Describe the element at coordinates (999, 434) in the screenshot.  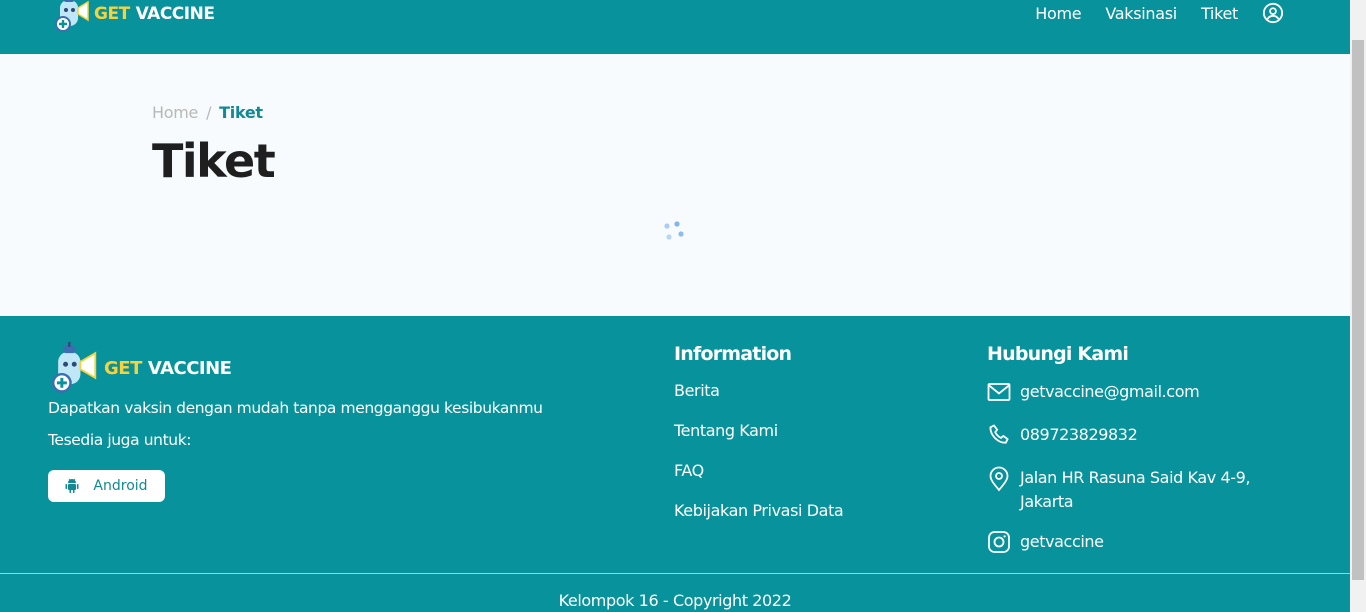
I see `phone-icon` at that location.